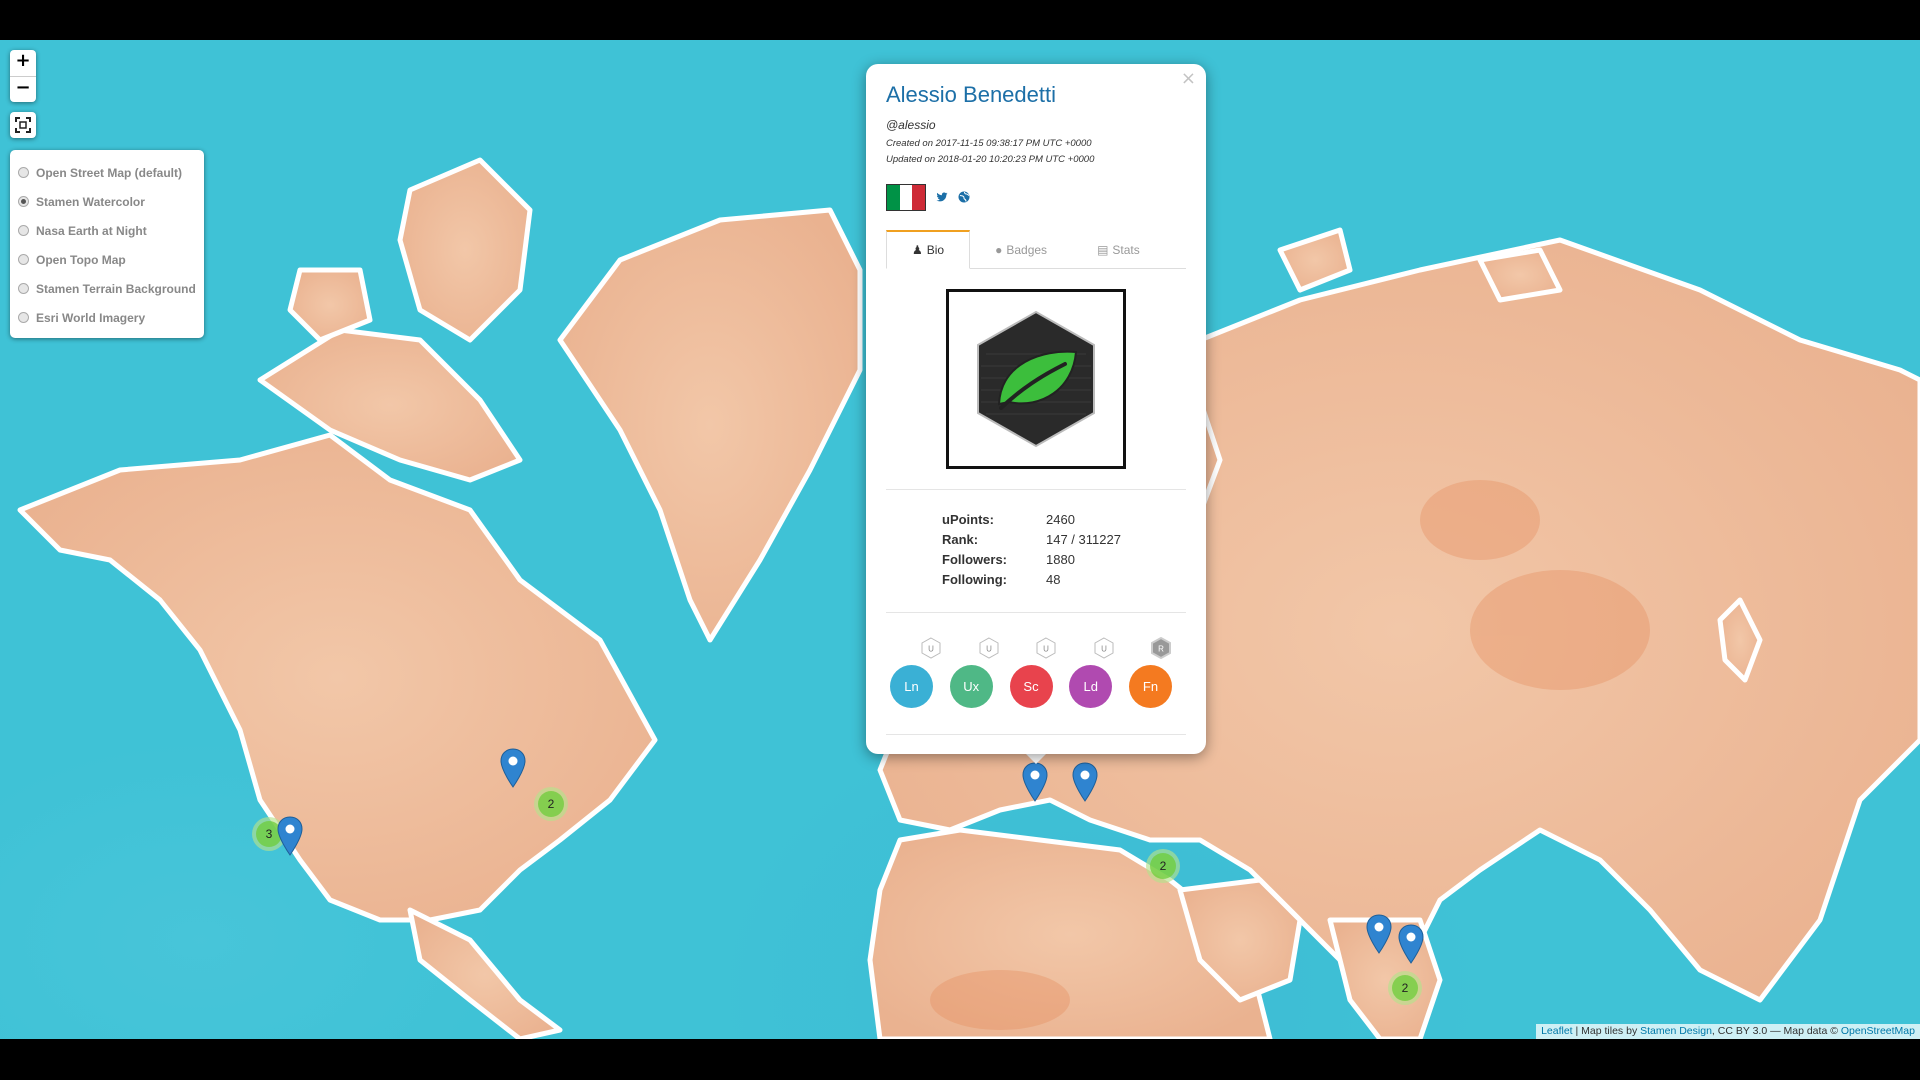 This screenshot has width=1920, height=1080. I want to click on user-handle: @alessio, so click(911, 125).